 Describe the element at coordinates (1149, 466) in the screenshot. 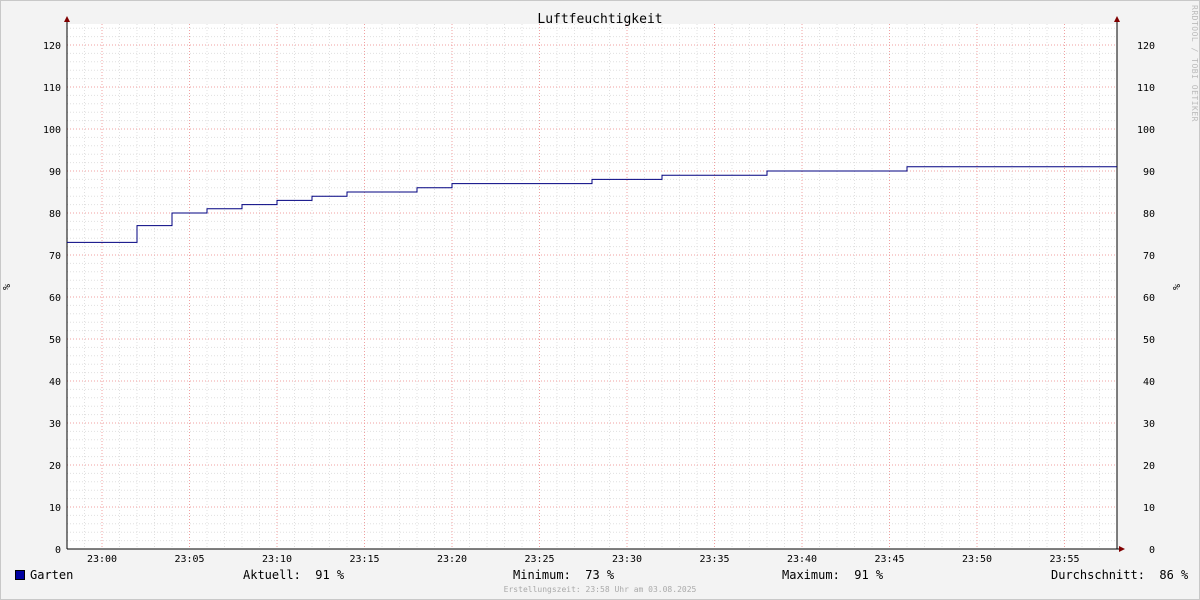

I see `y-tick-label-right: 20` at that location.